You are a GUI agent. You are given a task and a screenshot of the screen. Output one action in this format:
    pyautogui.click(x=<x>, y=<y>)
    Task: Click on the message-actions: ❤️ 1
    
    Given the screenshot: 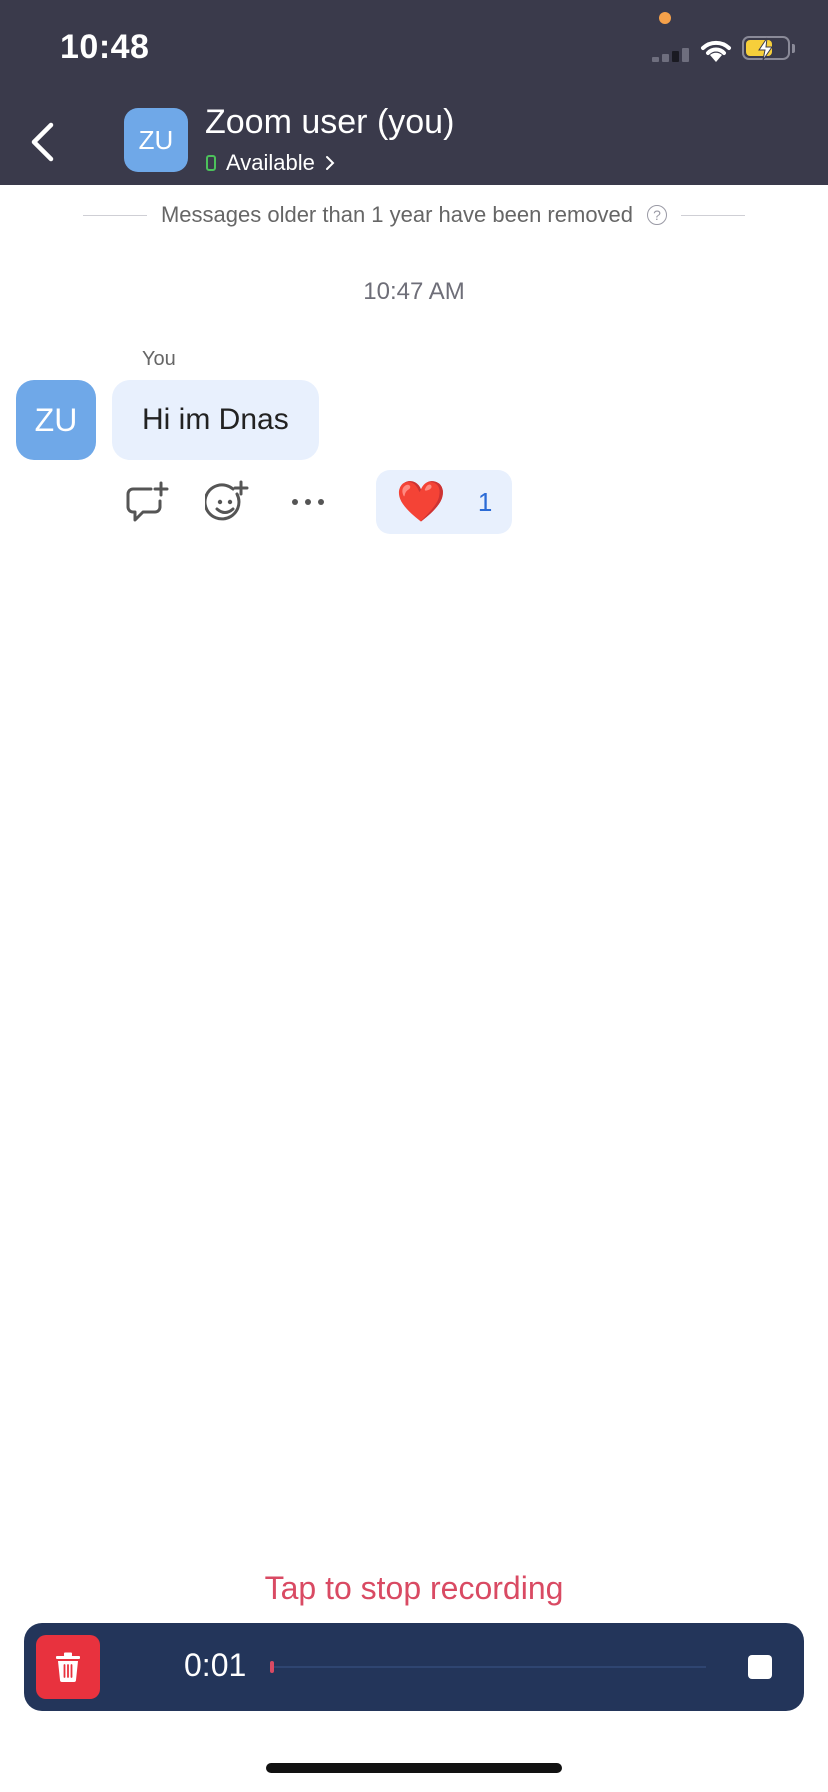 What is the action you would take?
    pyautogui.click(x=318, y=502)
    